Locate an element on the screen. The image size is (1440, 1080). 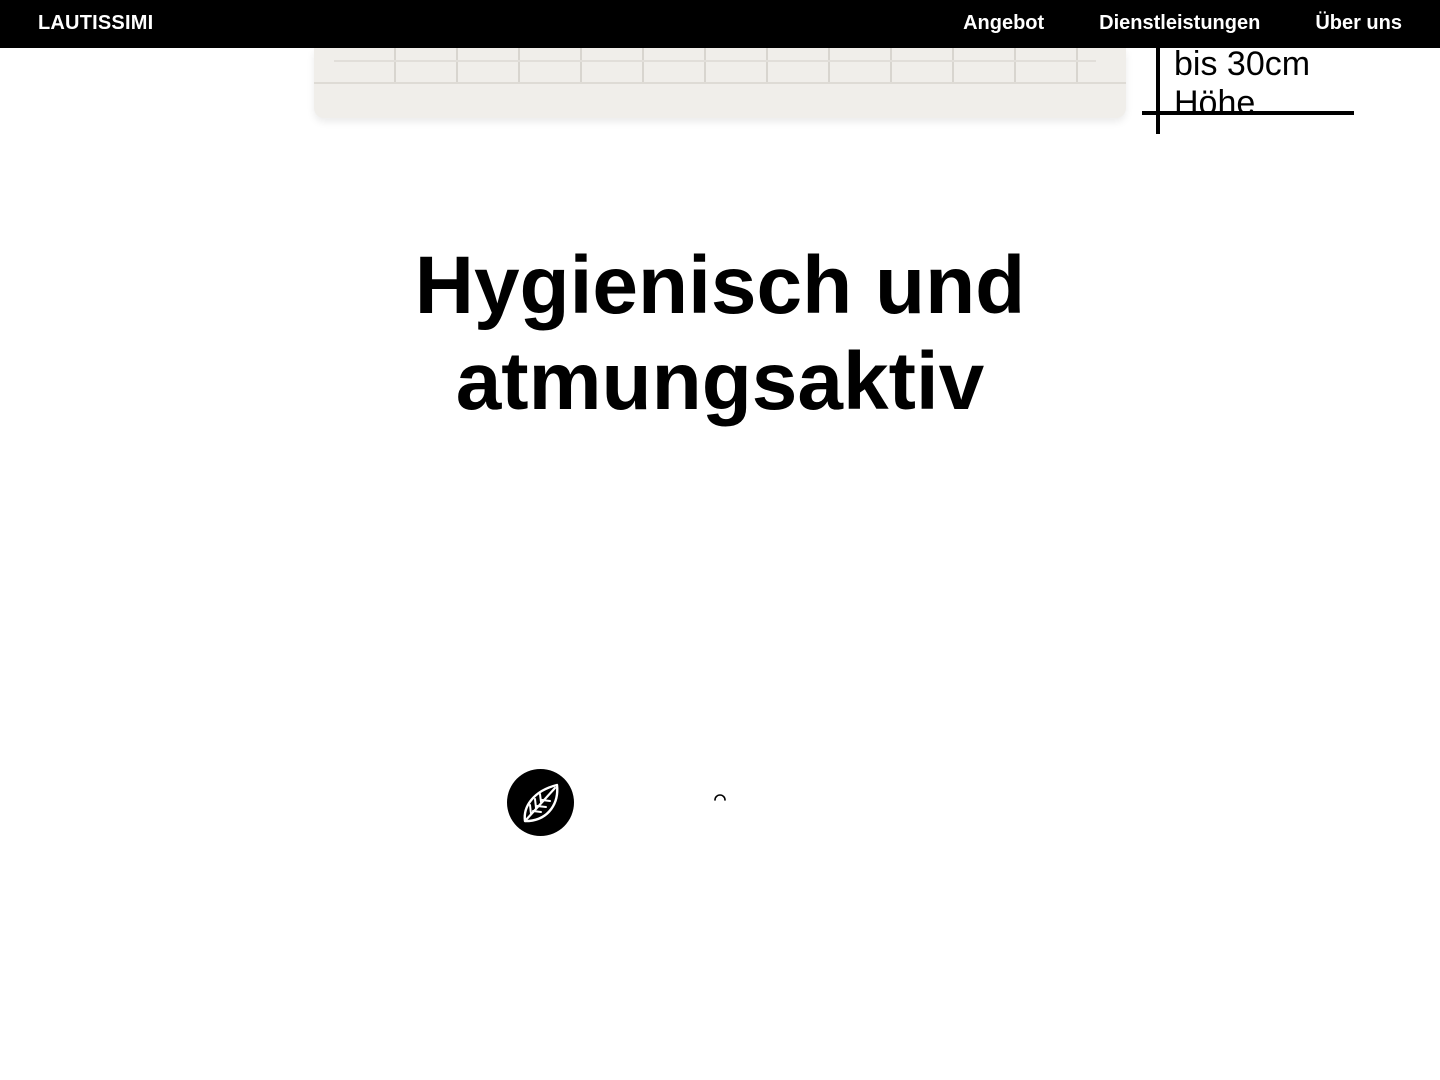
leaf-icon-graphic is located at coordinates (540, 802).